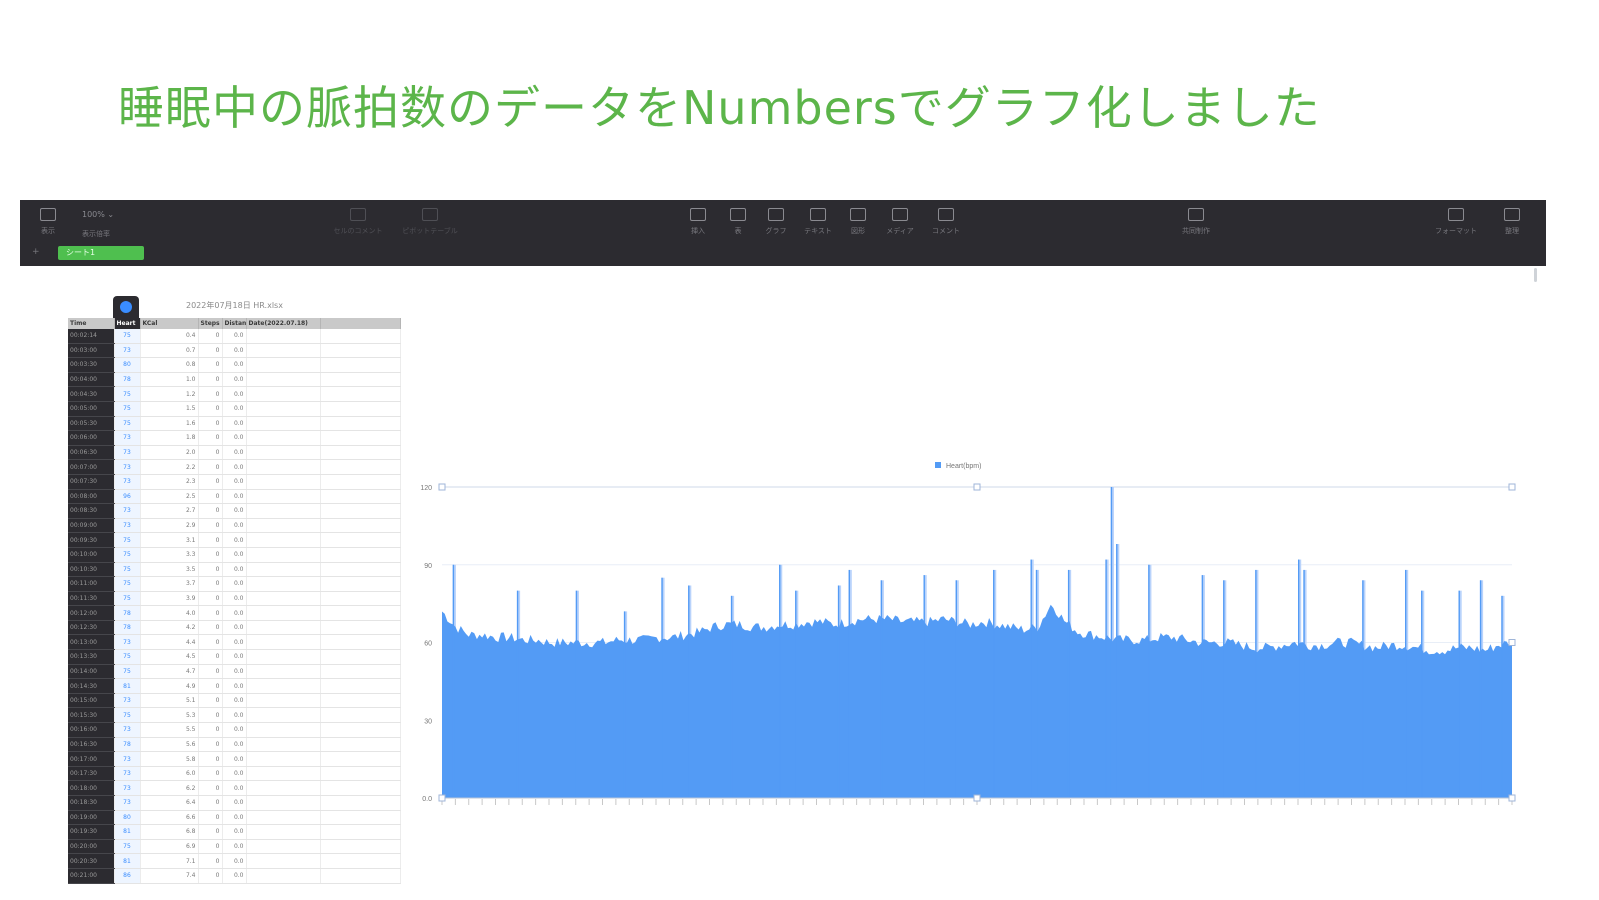  I want to click on cell-kcal: 1.5, so click(169, 409).